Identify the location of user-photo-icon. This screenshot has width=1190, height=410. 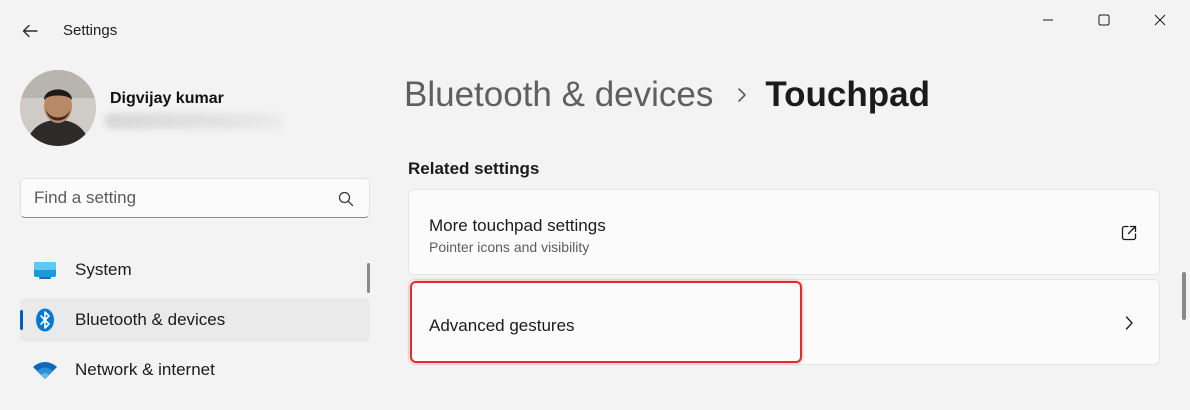
(58, 108).